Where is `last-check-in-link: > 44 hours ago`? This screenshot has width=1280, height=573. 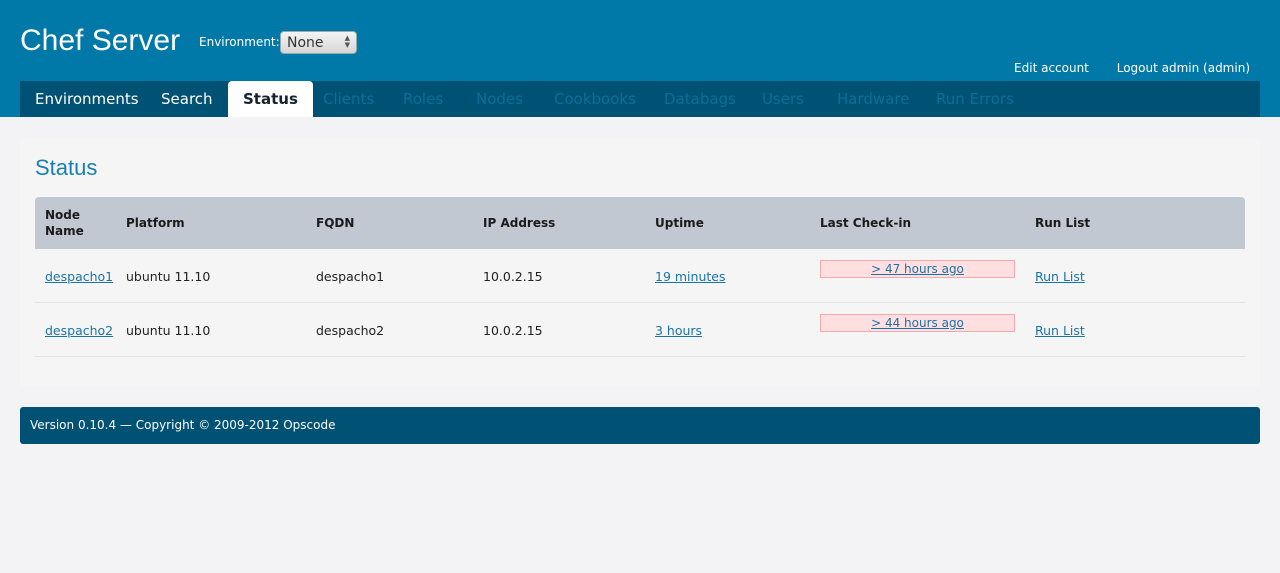
last-check-in-link: > 44 hours ago is located at coordinates (917, 323).